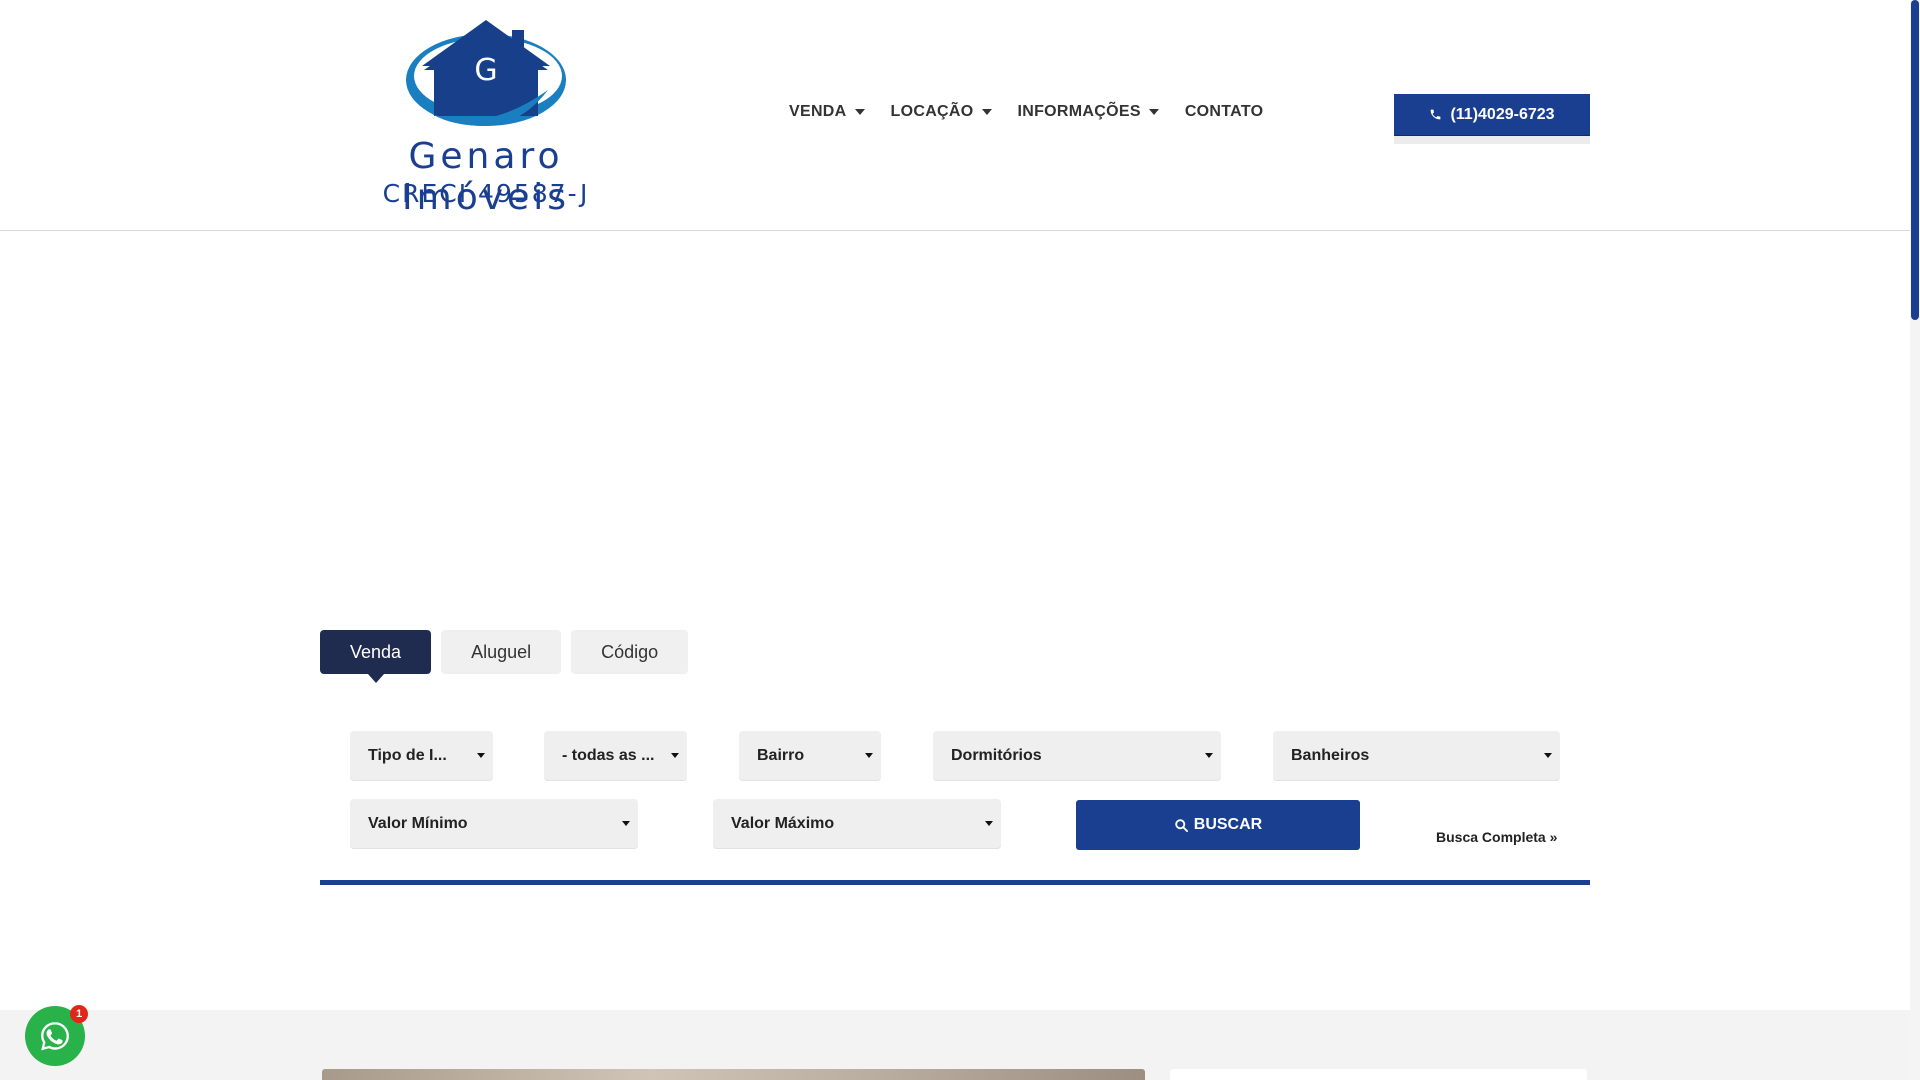  I want to click on scrollbar-thumb, so click(1915, 160).